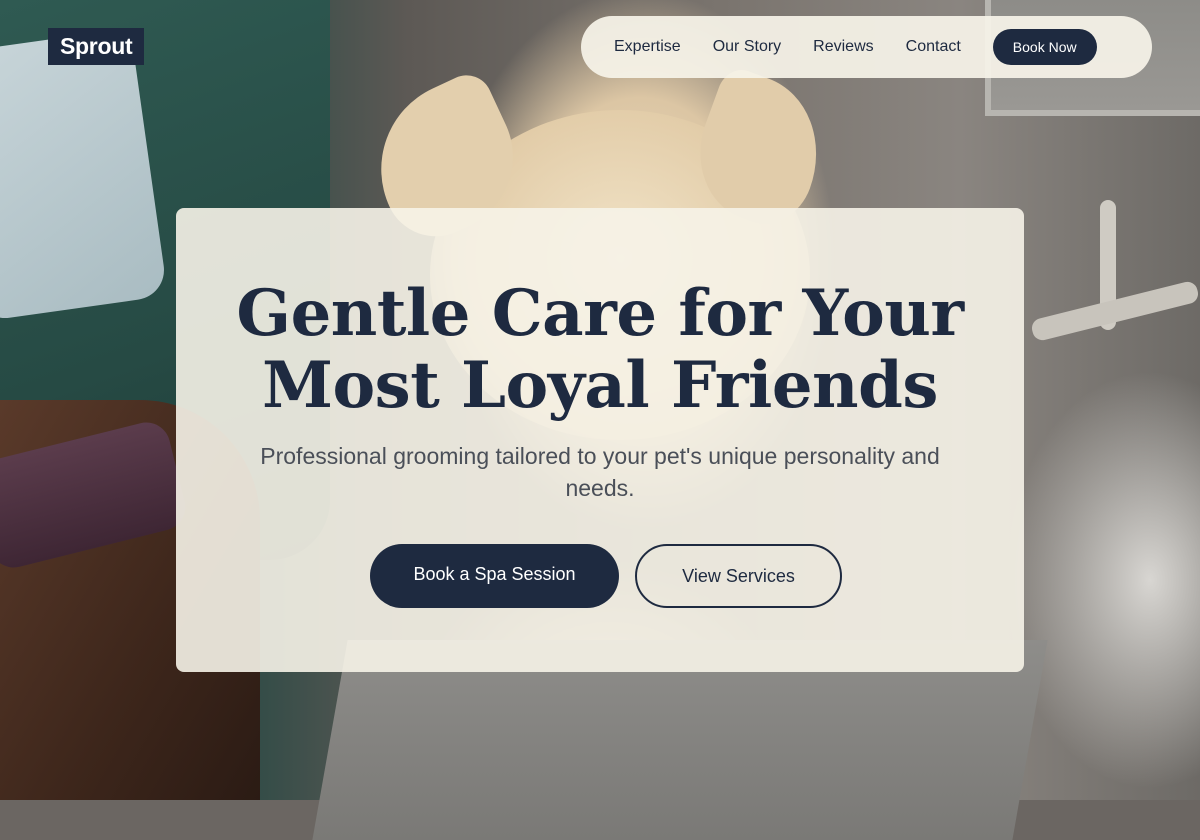 The height and width of the screenshot is (840, 1200). What do you see at coordinates (1044, 47) in the screenshot?
I see `book-now-button: Book Now` at bounding box center [1044, 47].